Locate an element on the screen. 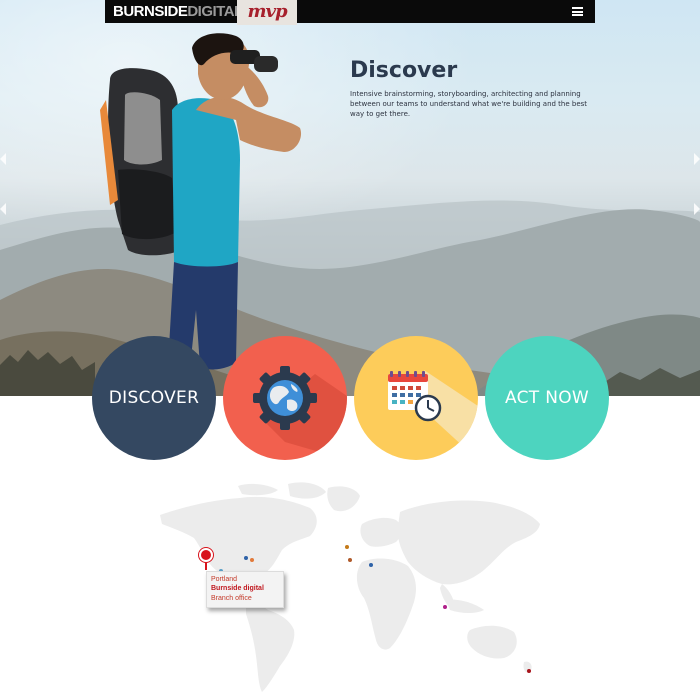  mvp-brand-box: mvp is located at coordinates (267, 12).